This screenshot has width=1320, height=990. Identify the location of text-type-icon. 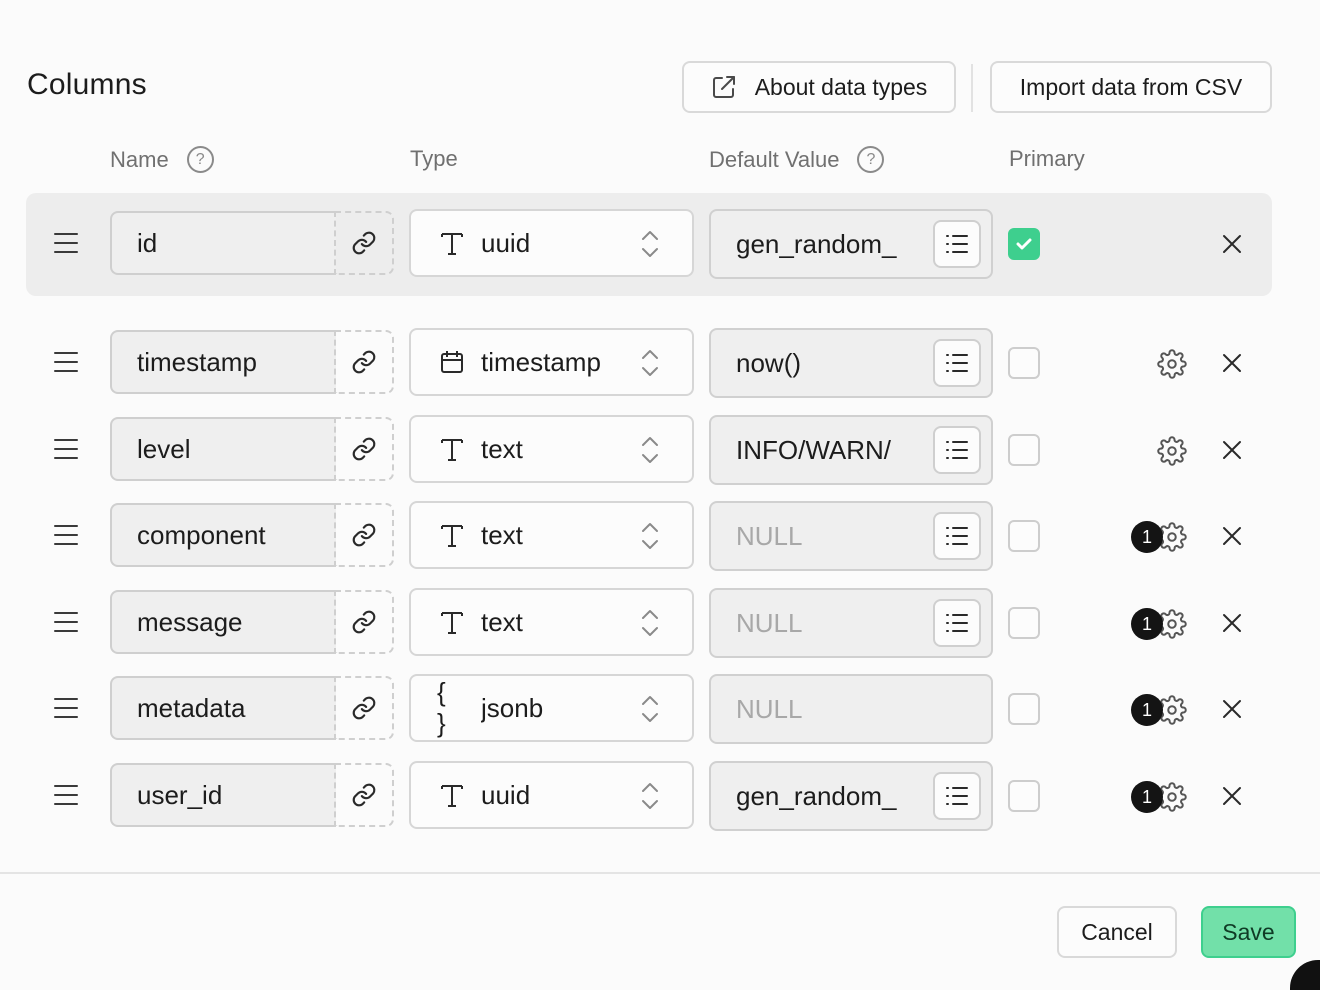
(452, 243).